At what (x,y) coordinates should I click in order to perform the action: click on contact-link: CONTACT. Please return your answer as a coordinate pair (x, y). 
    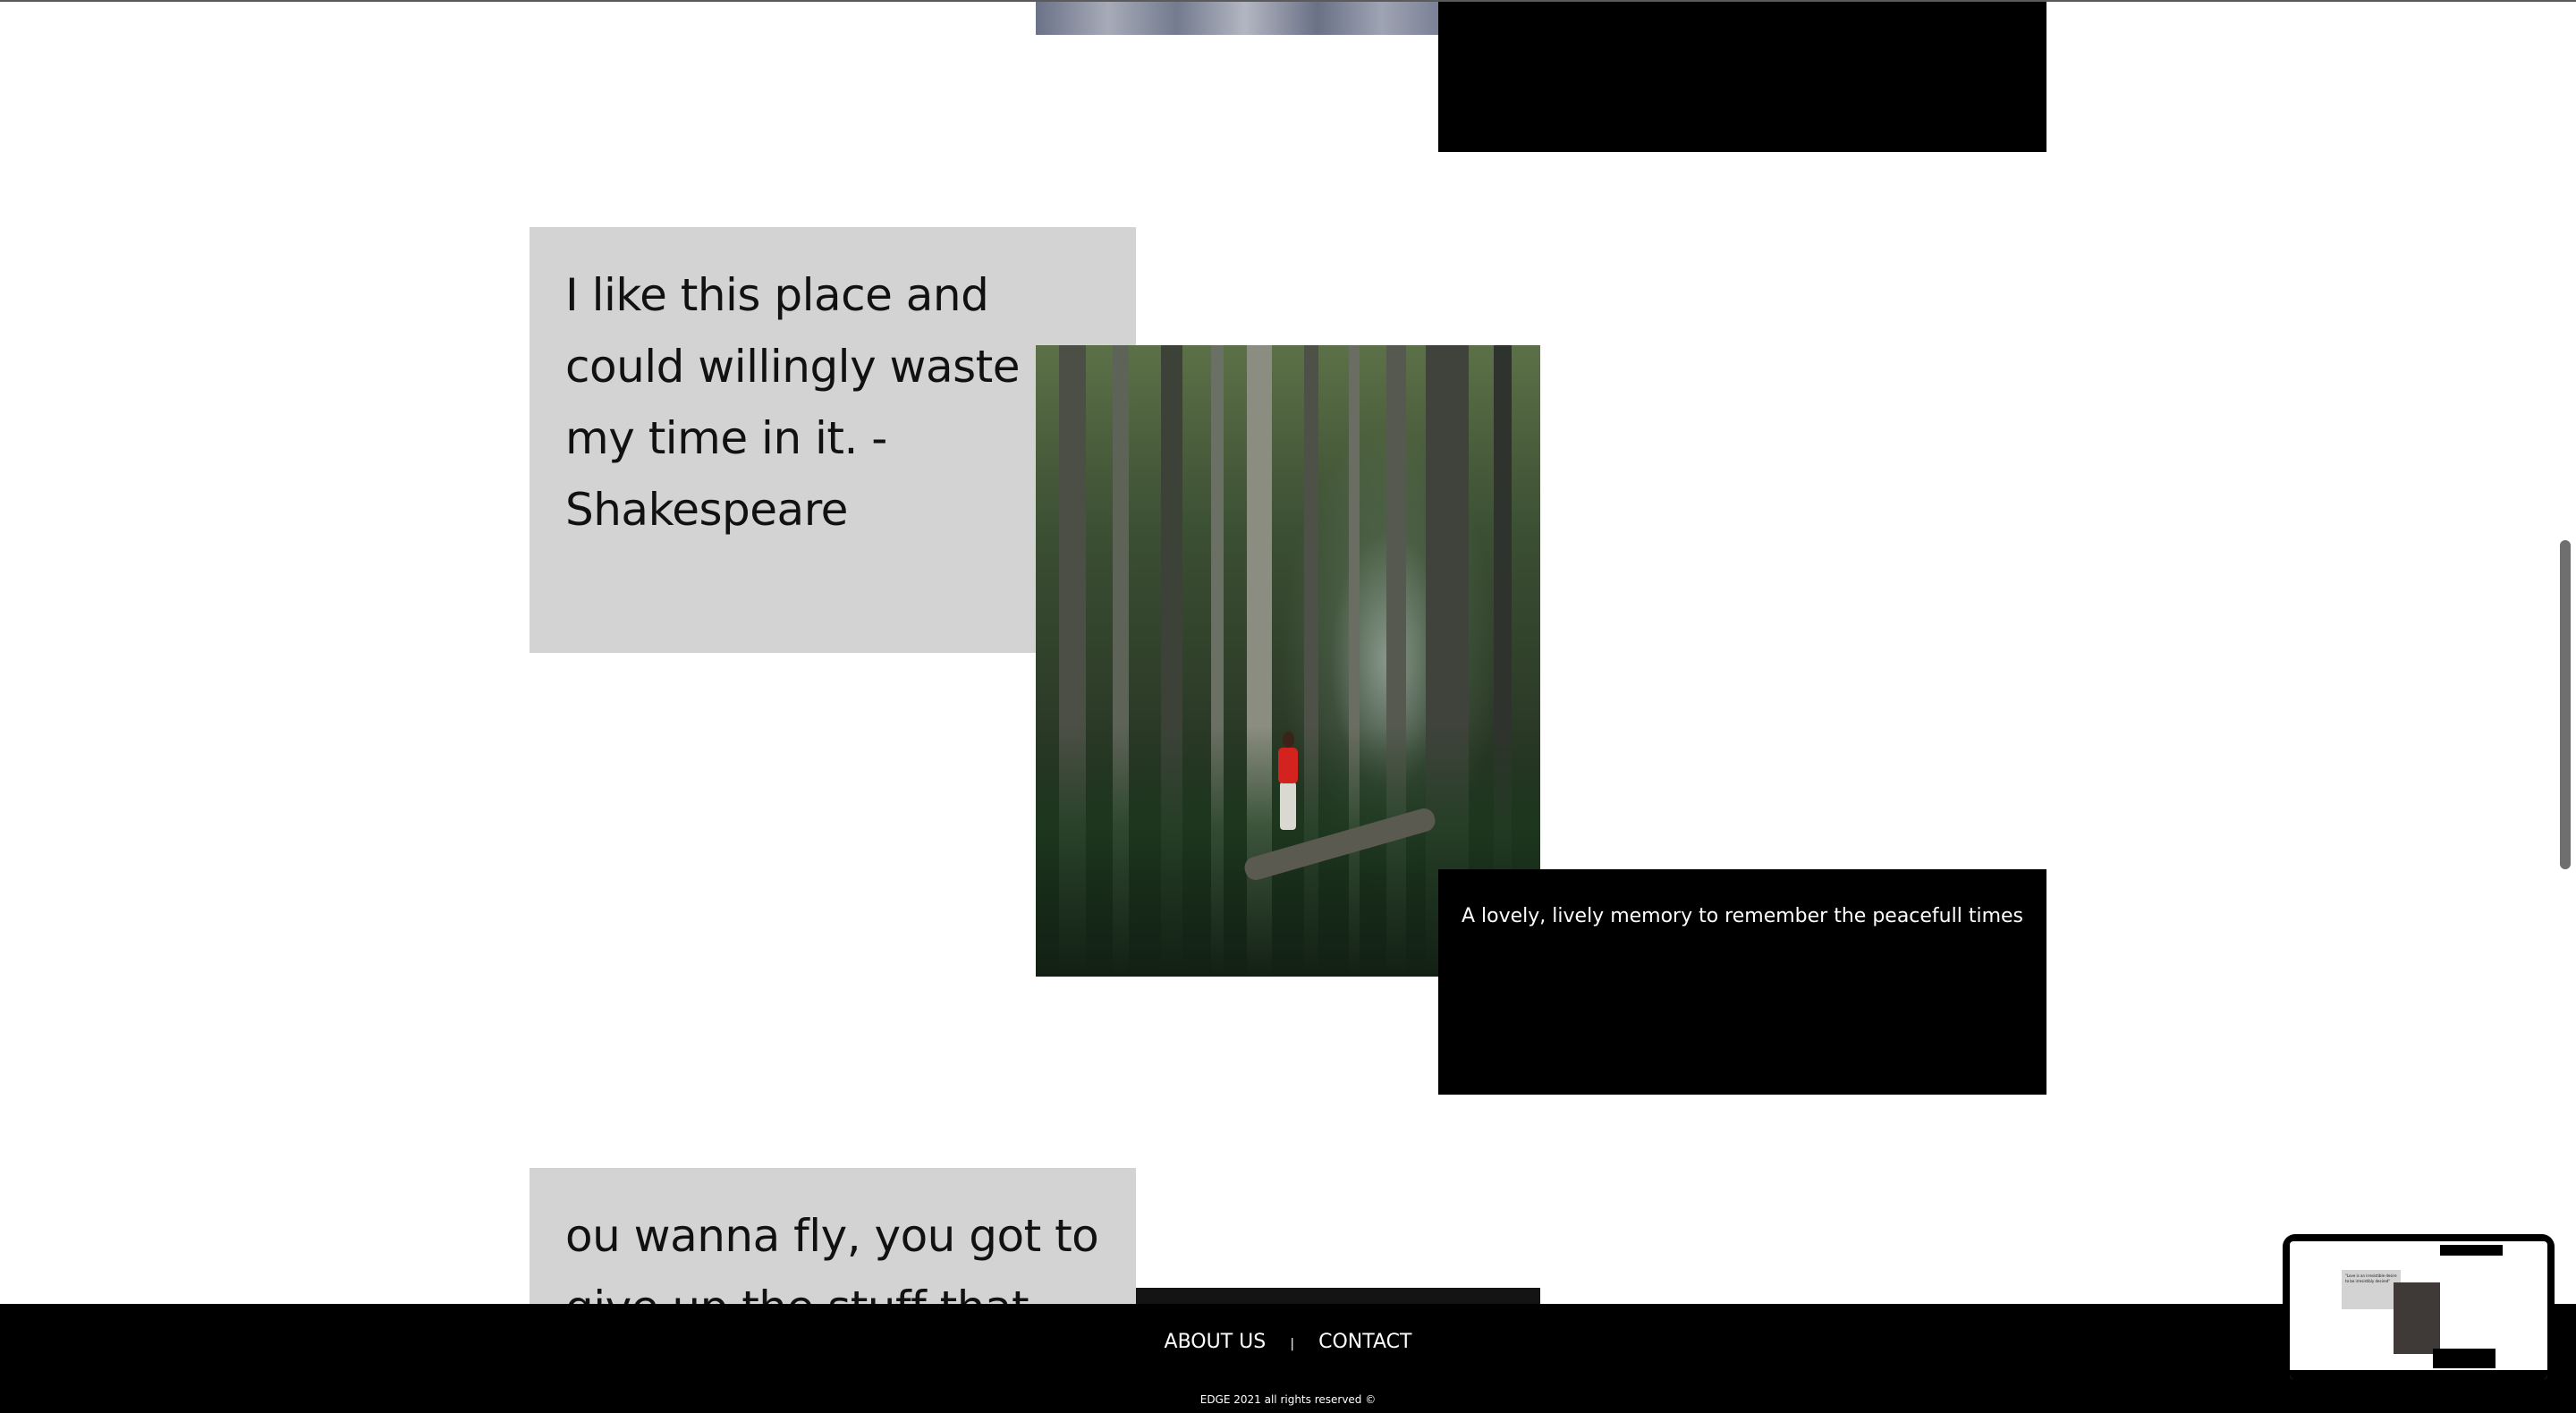
    Looking at the image, I should click on (1365, 1342).